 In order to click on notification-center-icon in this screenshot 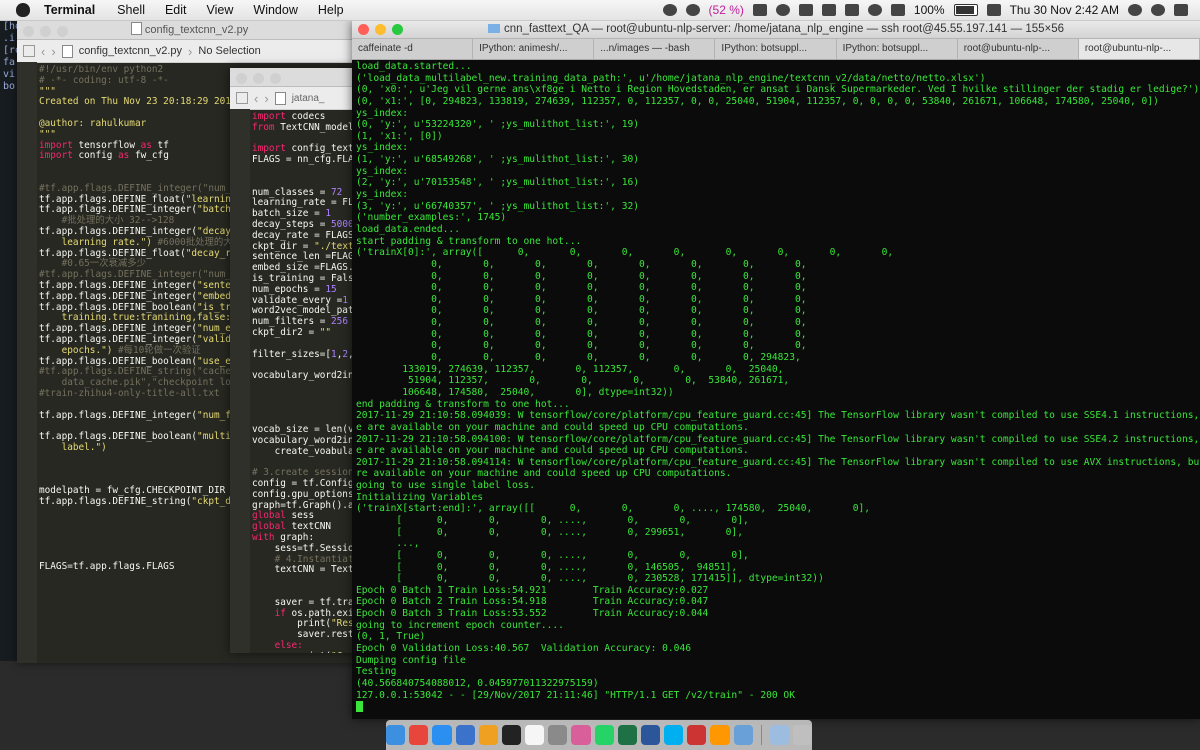, I will do `click(1181, 10)`.